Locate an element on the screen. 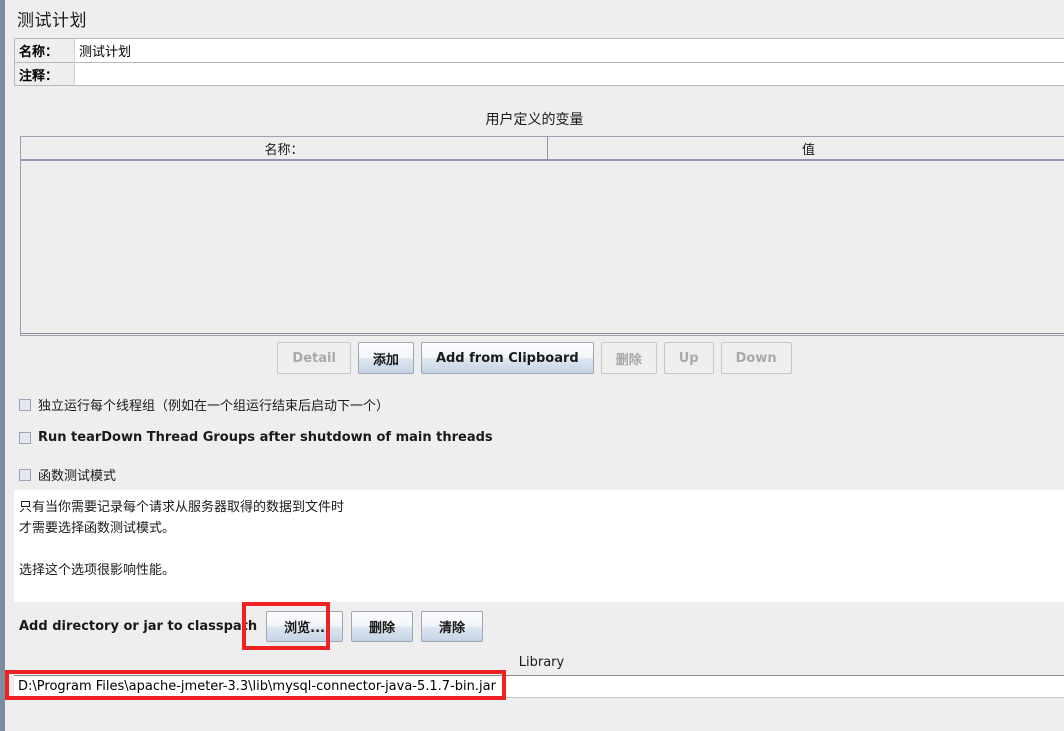  delete-variable-button: 删除 is located at coordinates (628, 358).